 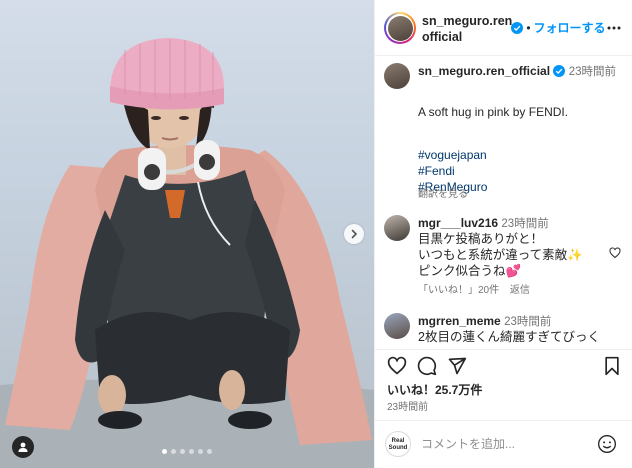 I want to click on commenter-username: mgrren_meme 23時間前, so click(x=484, y=321).